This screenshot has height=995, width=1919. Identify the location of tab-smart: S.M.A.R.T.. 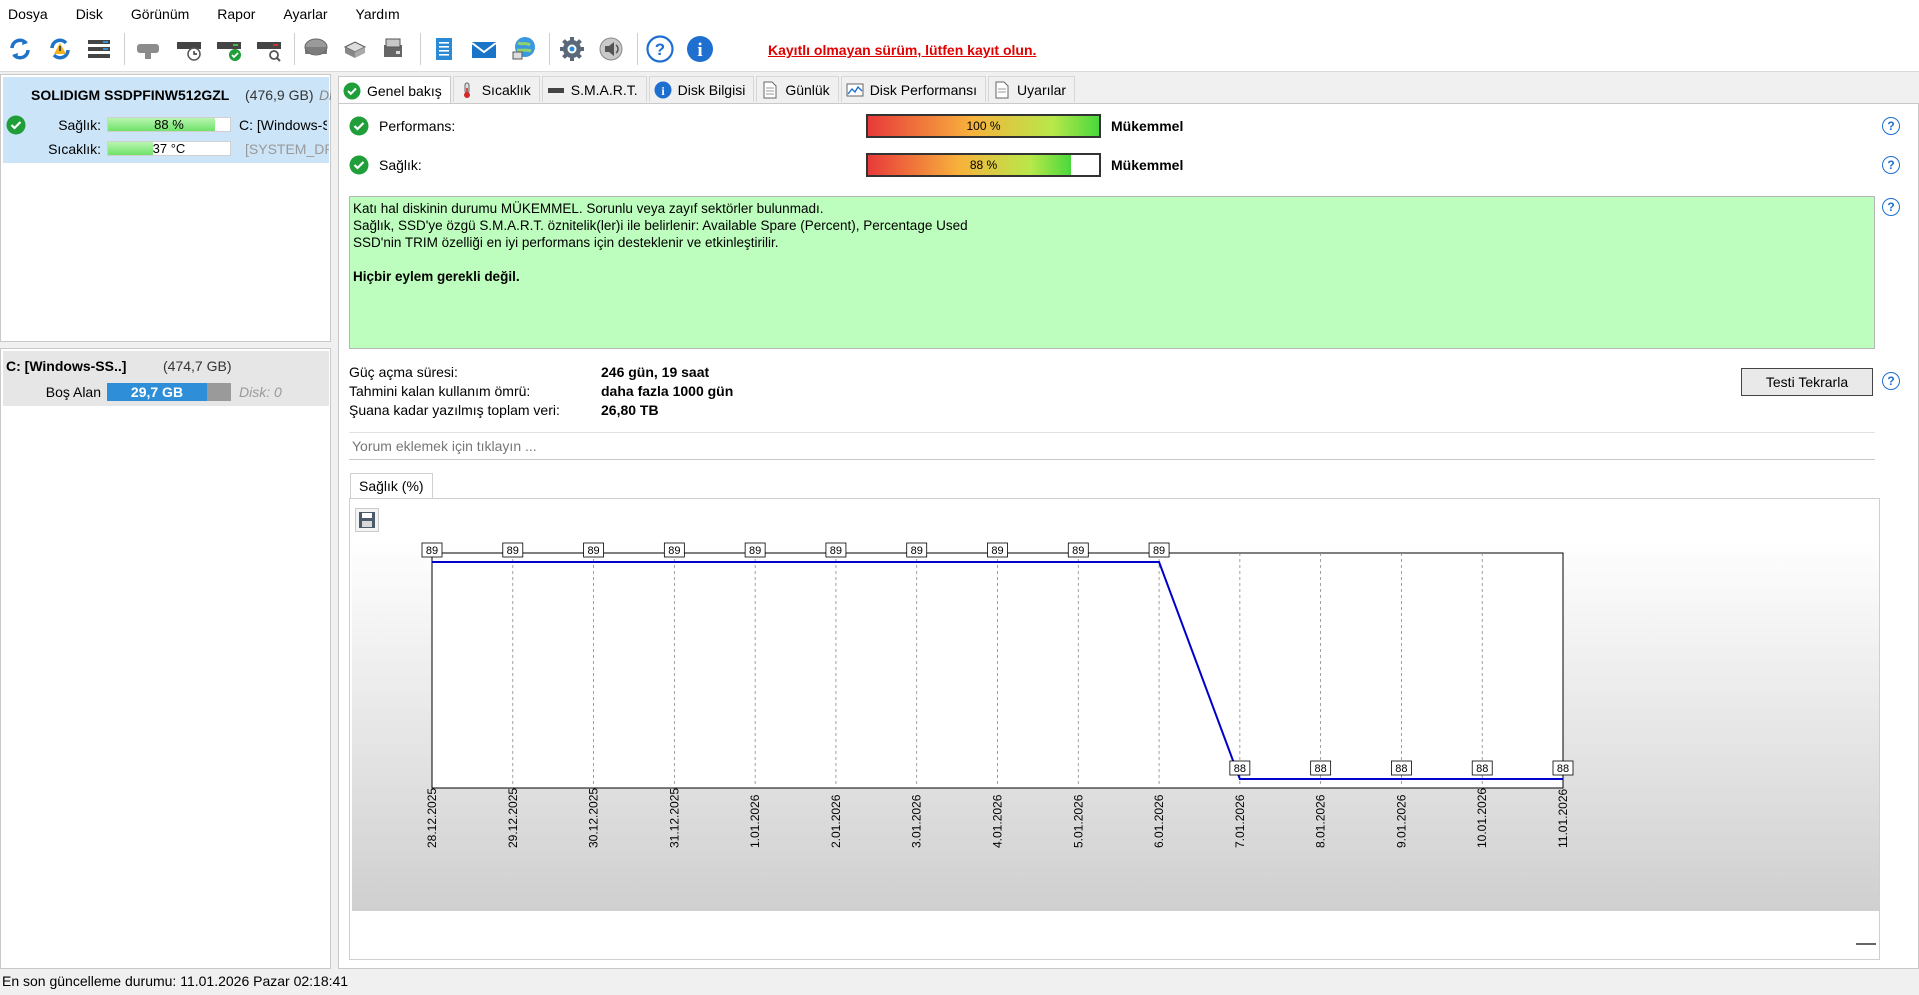
(594, 89).